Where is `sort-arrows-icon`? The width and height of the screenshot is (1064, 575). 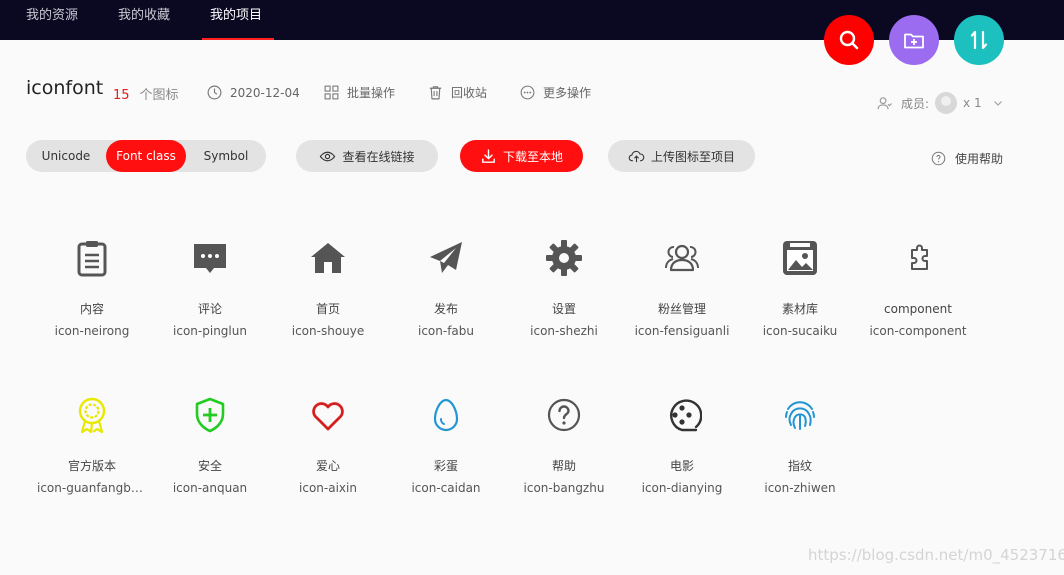 sort-arrows-icon is located at coordinates (979, 40).